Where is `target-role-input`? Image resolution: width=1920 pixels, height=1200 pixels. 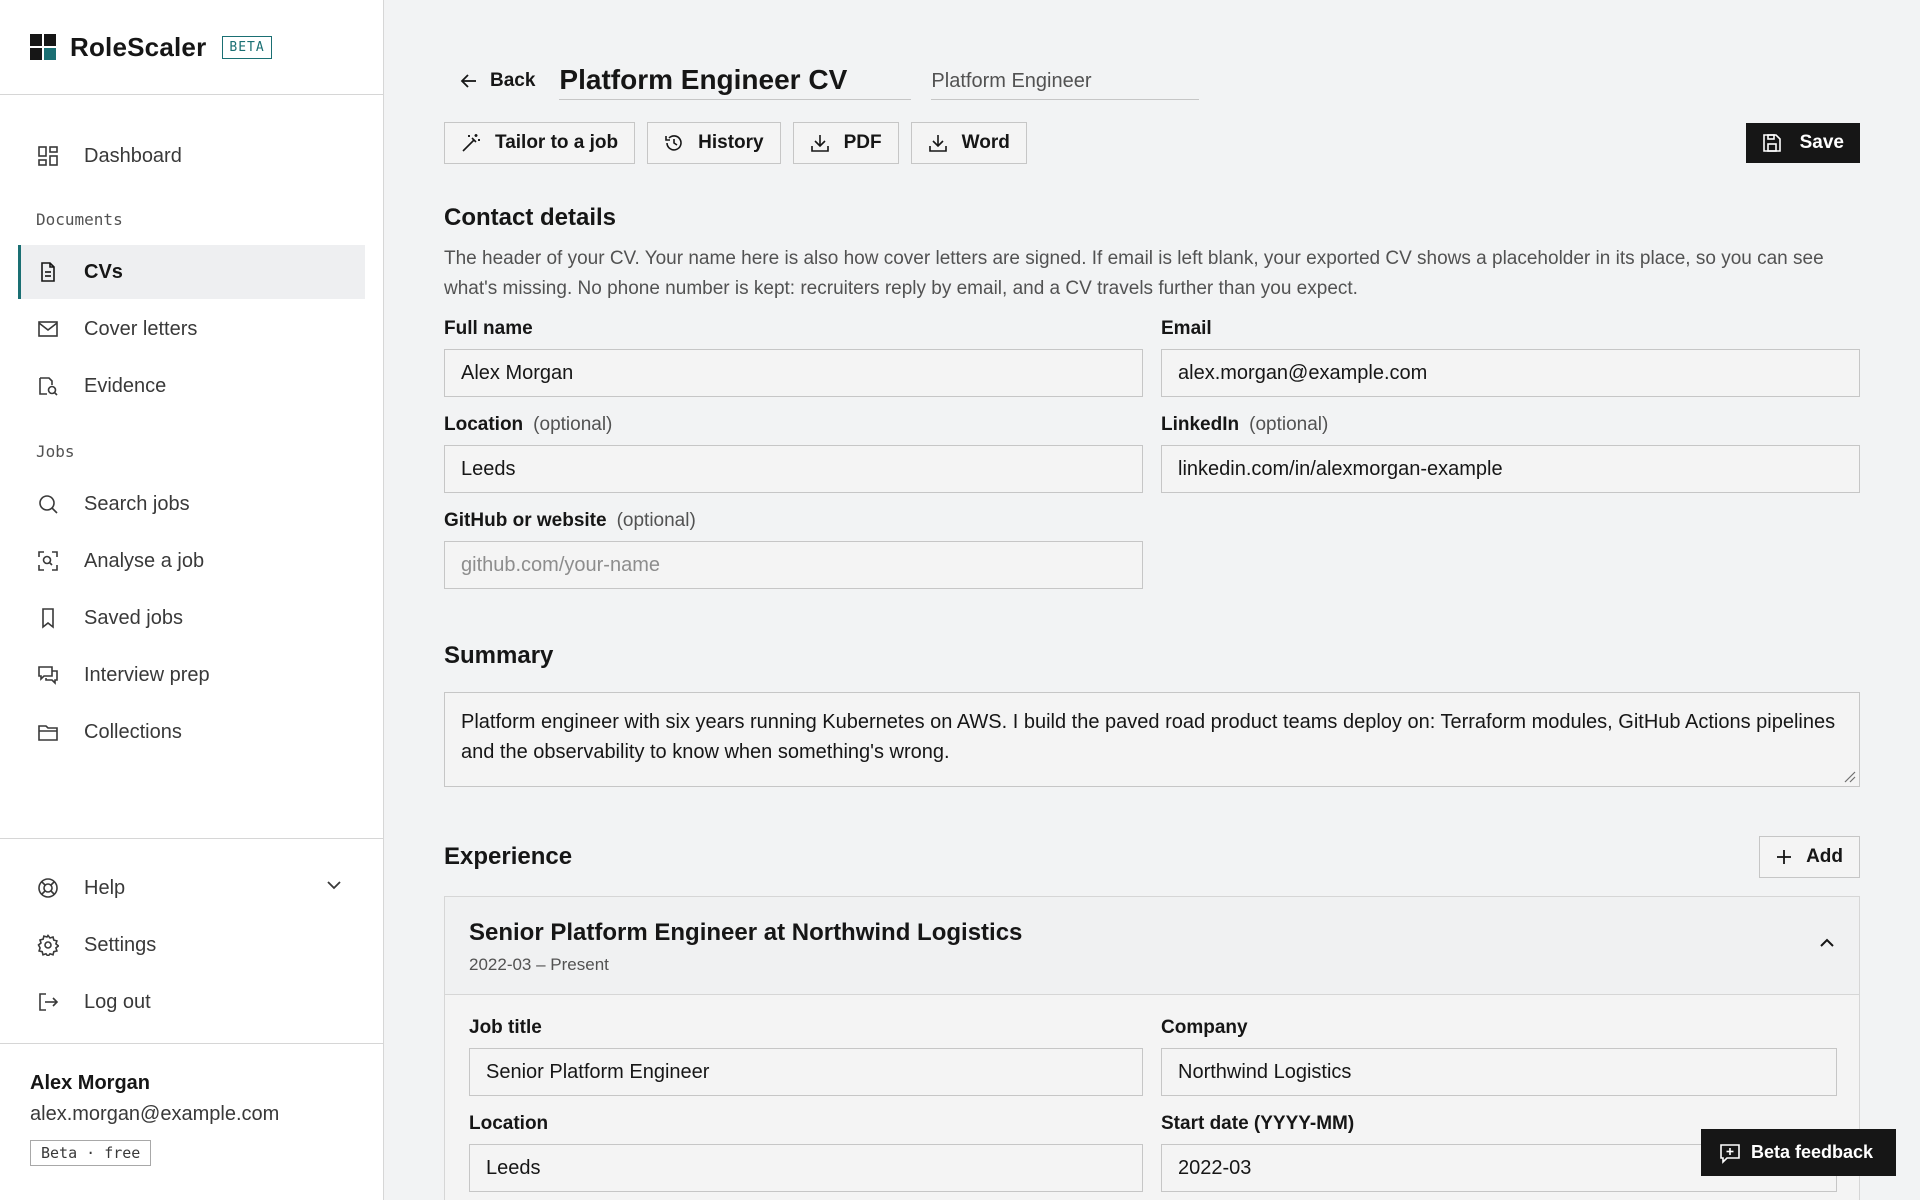
target-role-input is located at coordinates (1065, 82).